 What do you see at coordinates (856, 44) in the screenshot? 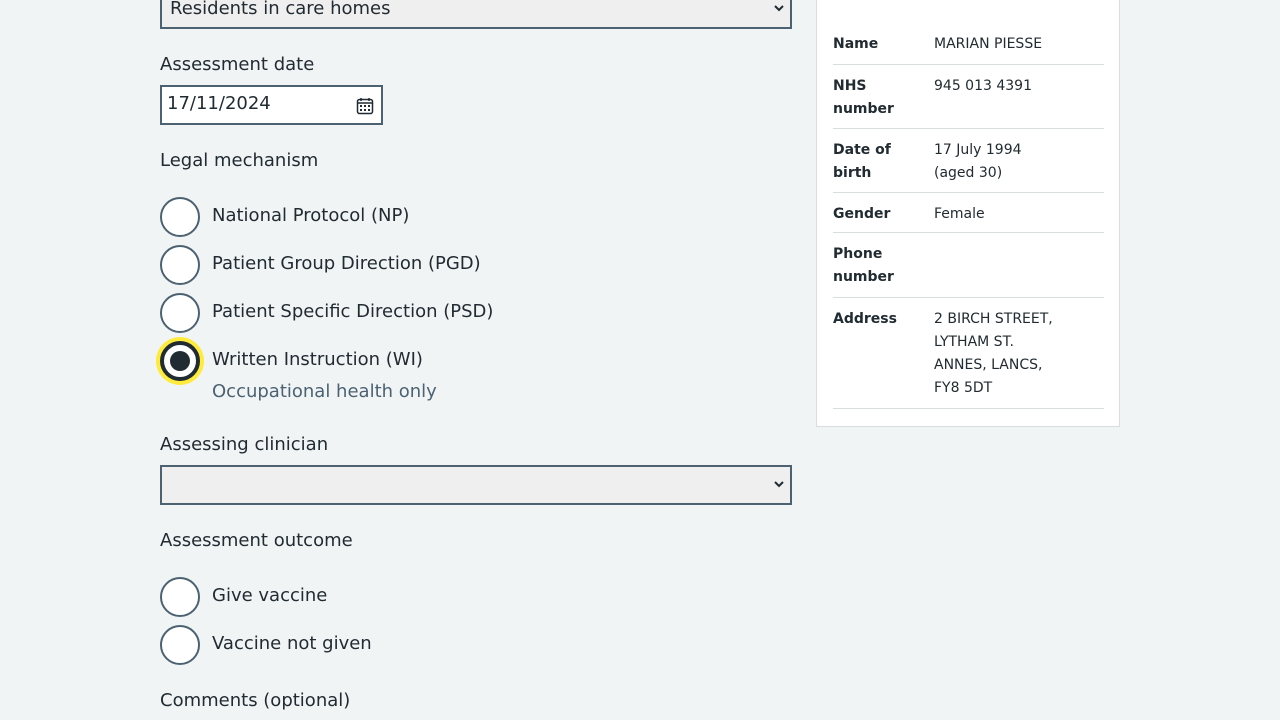
I see `summary-key: Name` at bounding box center [856, 44].